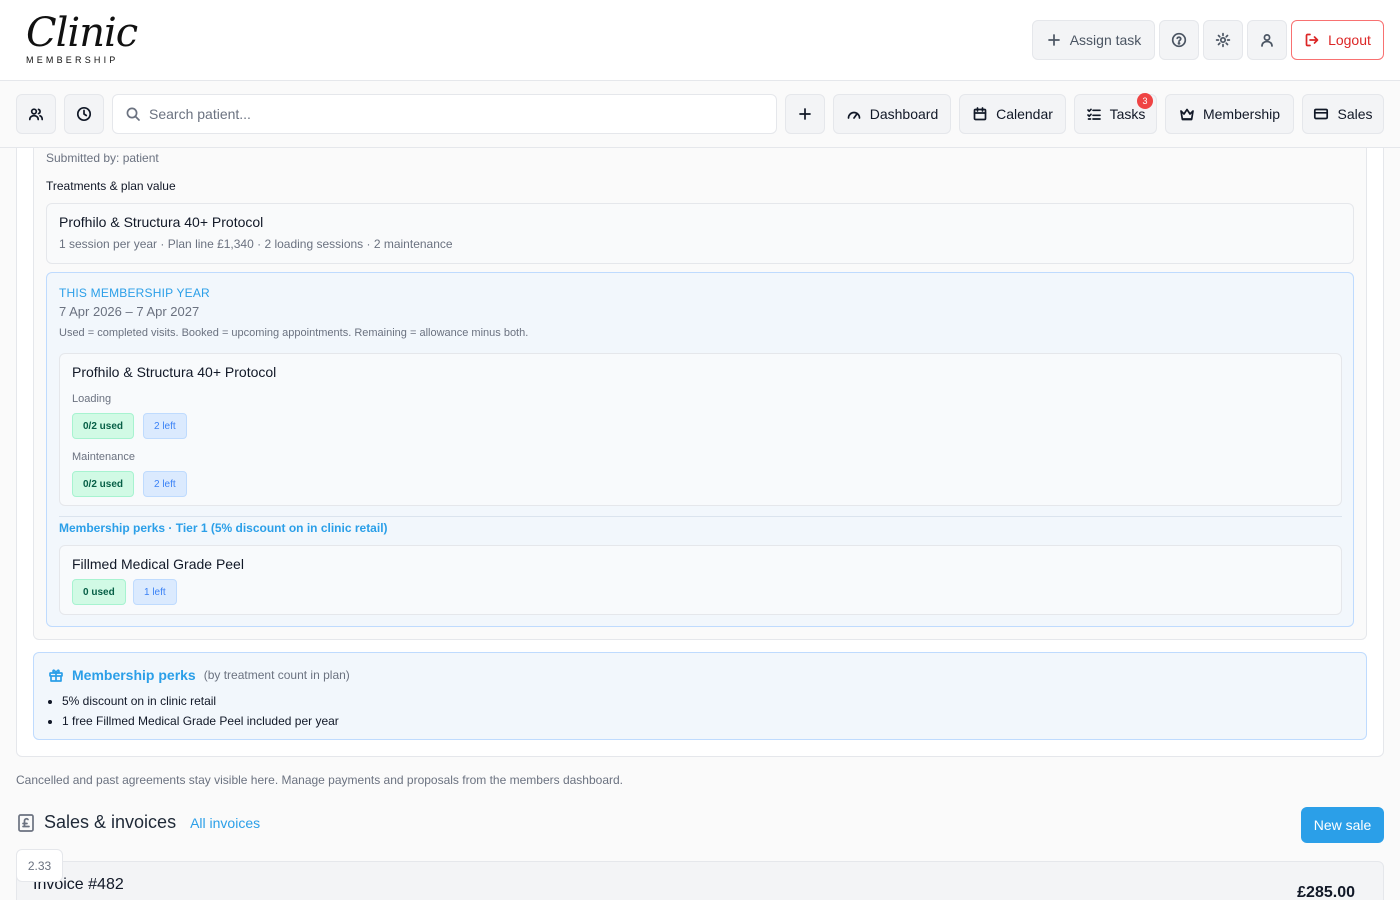 The width and height of the screenshot is (1400, 900). I want to click on list-item: 5% discount on in clinic retail, so click(200, 701).